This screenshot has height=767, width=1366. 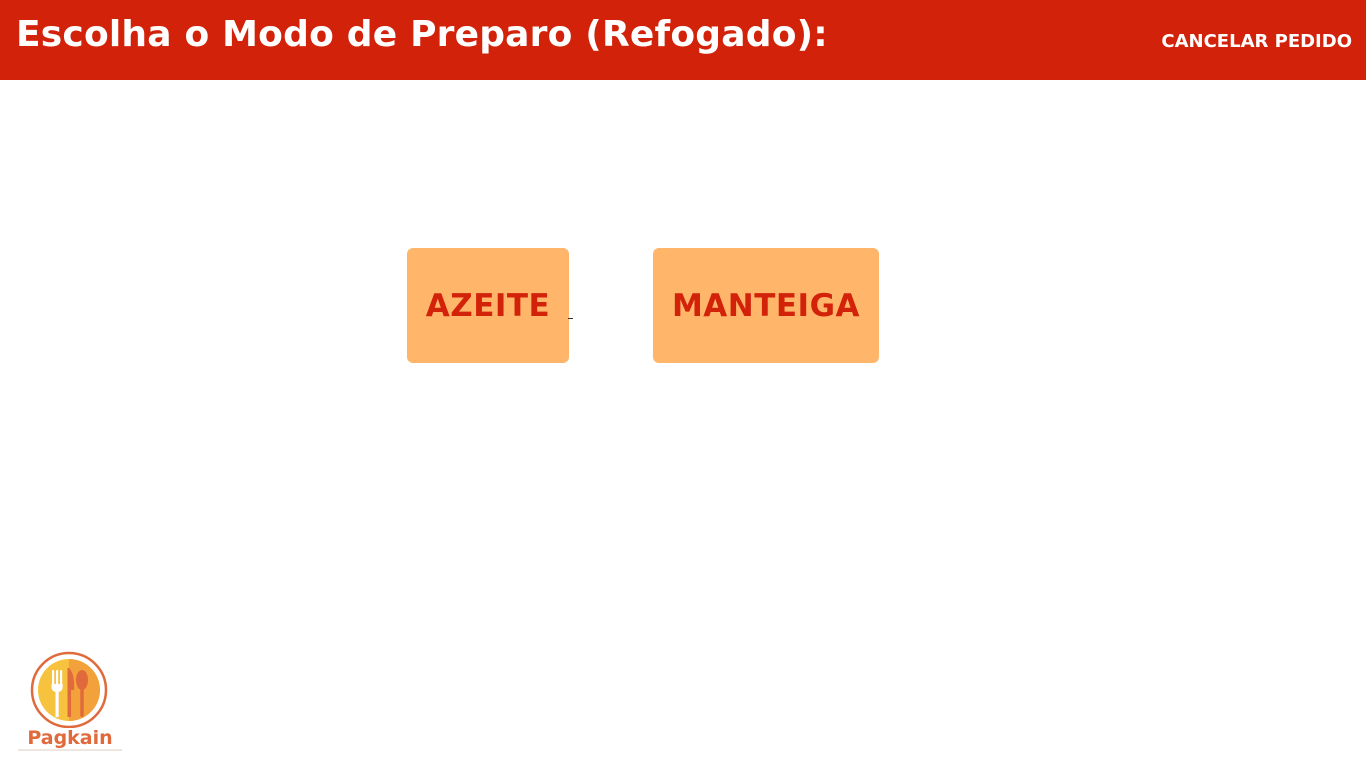 I want to click on option-azeite-button: AZEITE, so click(x=488, y=305).